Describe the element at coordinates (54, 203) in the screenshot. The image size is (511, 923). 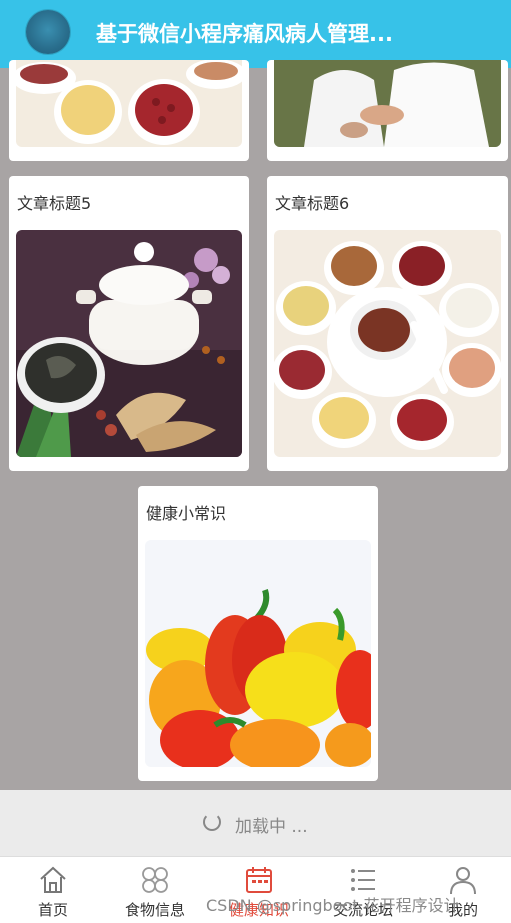
I see `article-title: 文章标题5` at that location.